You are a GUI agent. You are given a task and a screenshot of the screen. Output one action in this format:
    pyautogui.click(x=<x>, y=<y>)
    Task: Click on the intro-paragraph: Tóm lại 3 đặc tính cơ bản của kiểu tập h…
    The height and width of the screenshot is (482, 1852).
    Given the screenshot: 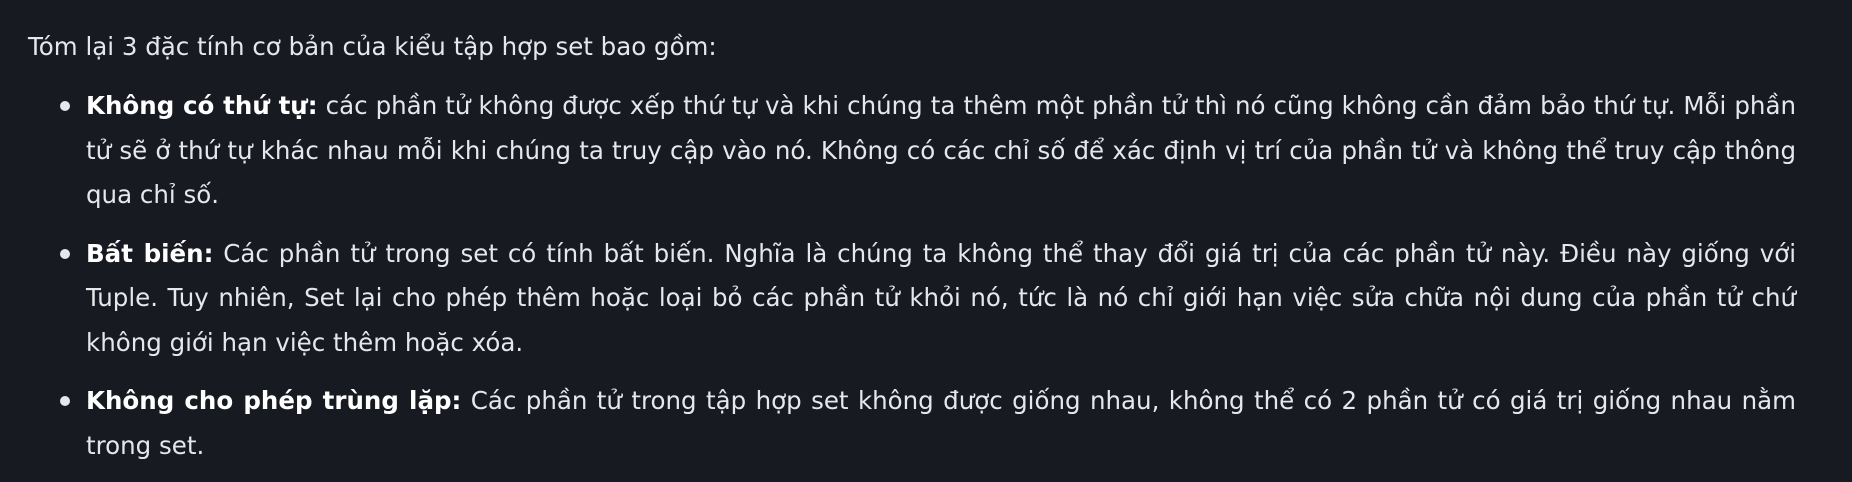 What is the action you would take?
    pyautogui.click(x=372, y=46)
    